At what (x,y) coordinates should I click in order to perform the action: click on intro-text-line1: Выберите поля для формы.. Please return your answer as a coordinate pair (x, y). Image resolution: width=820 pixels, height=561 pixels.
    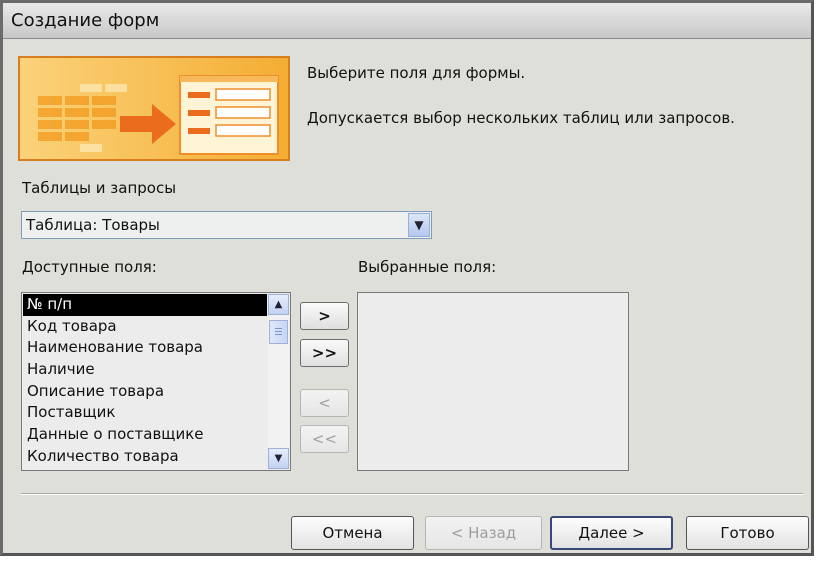
    Looking at the image, I should click on (416, 73).